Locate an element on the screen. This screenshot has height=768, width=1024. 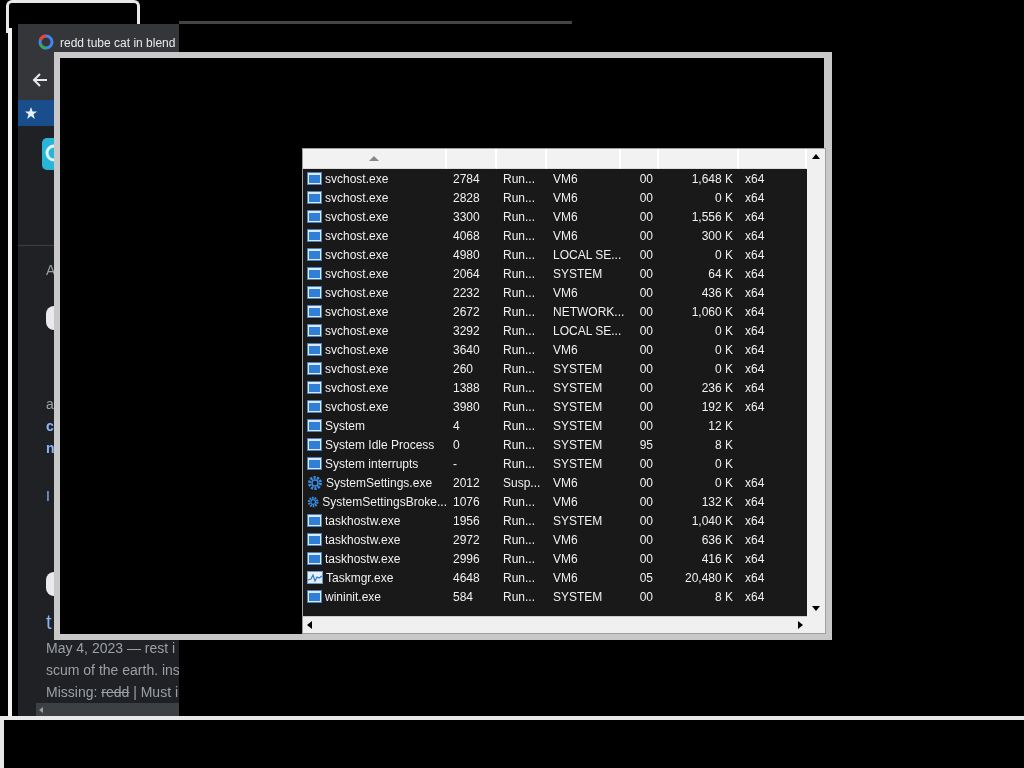
back-arrow-icon is located at coordinates (40, 80).